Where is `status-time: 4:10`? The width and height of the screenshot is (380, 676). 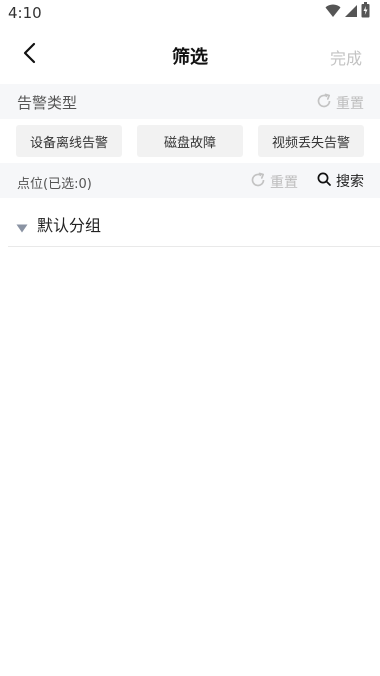 status-time: 4:10 is located at coordinates (25, 13).